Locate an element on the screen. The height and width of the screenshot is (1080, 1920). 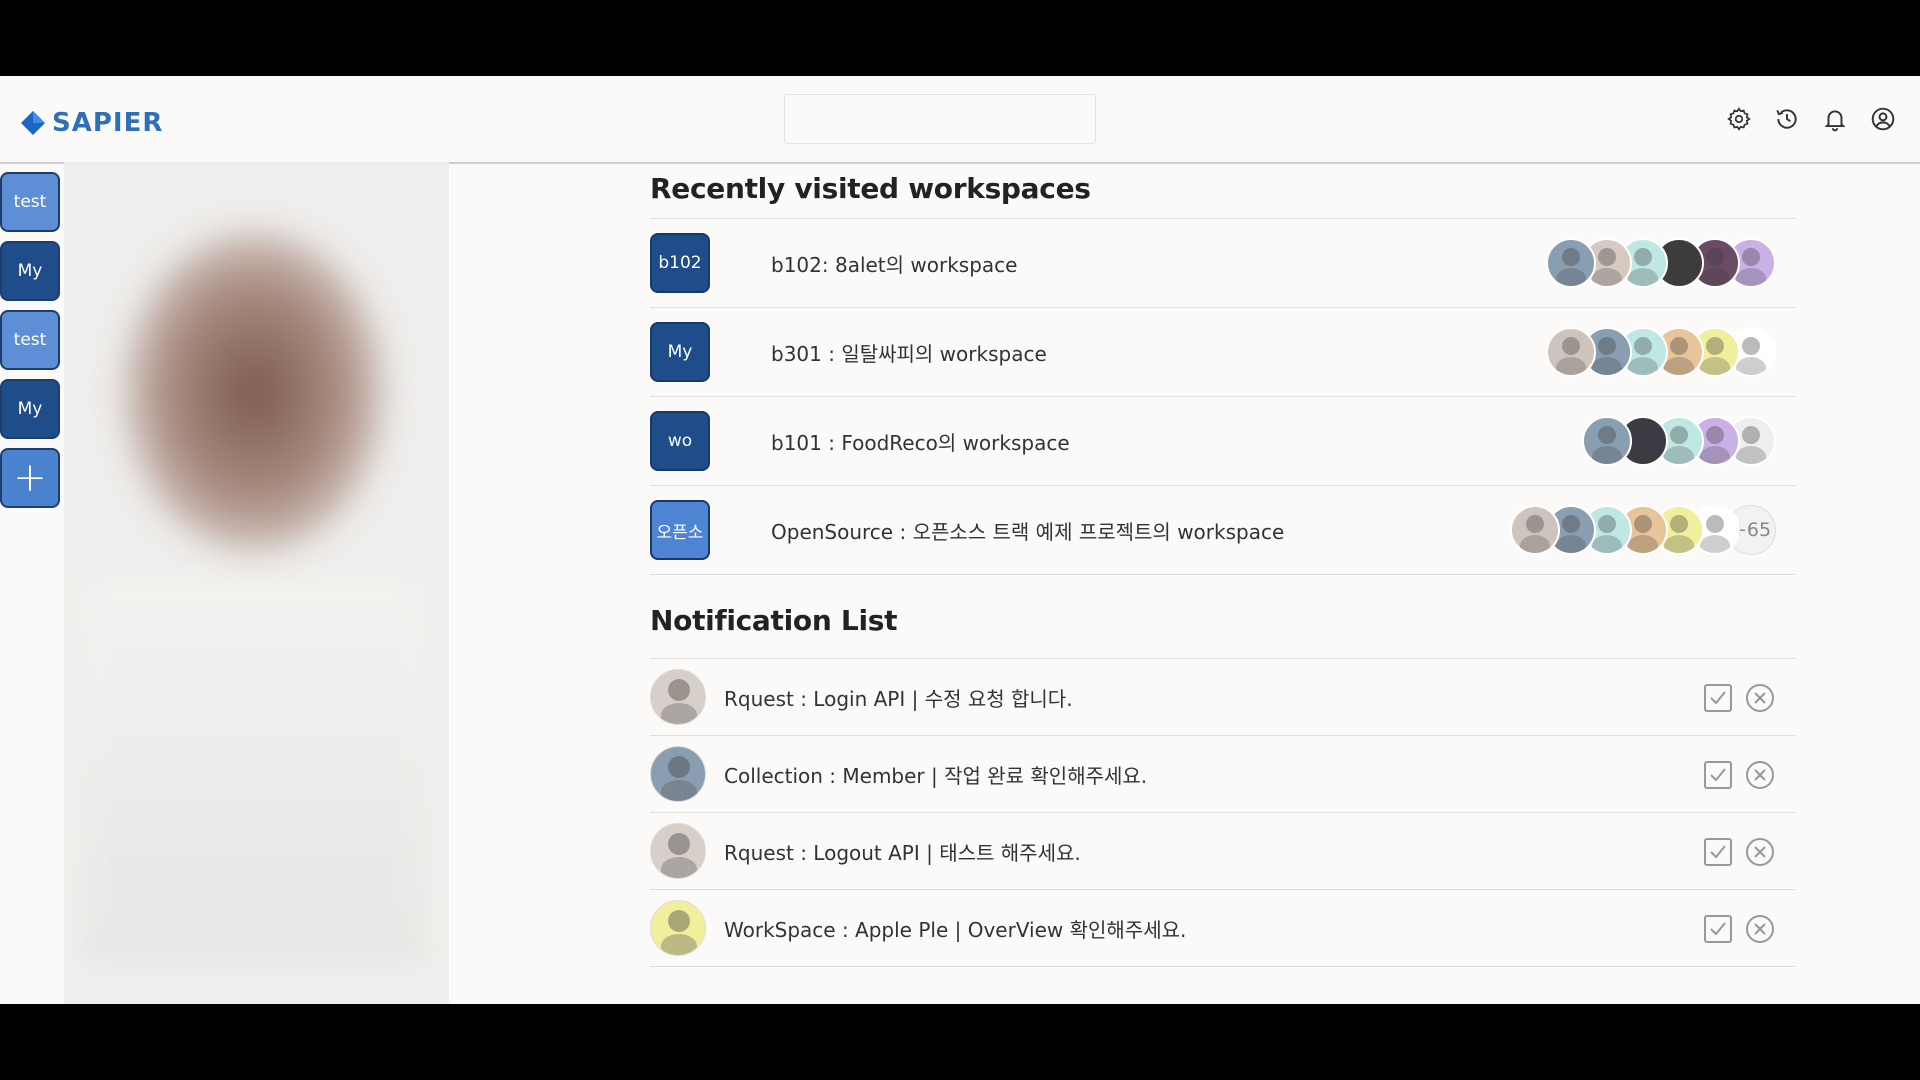
history-icon is located at coordinates (1787, 119).